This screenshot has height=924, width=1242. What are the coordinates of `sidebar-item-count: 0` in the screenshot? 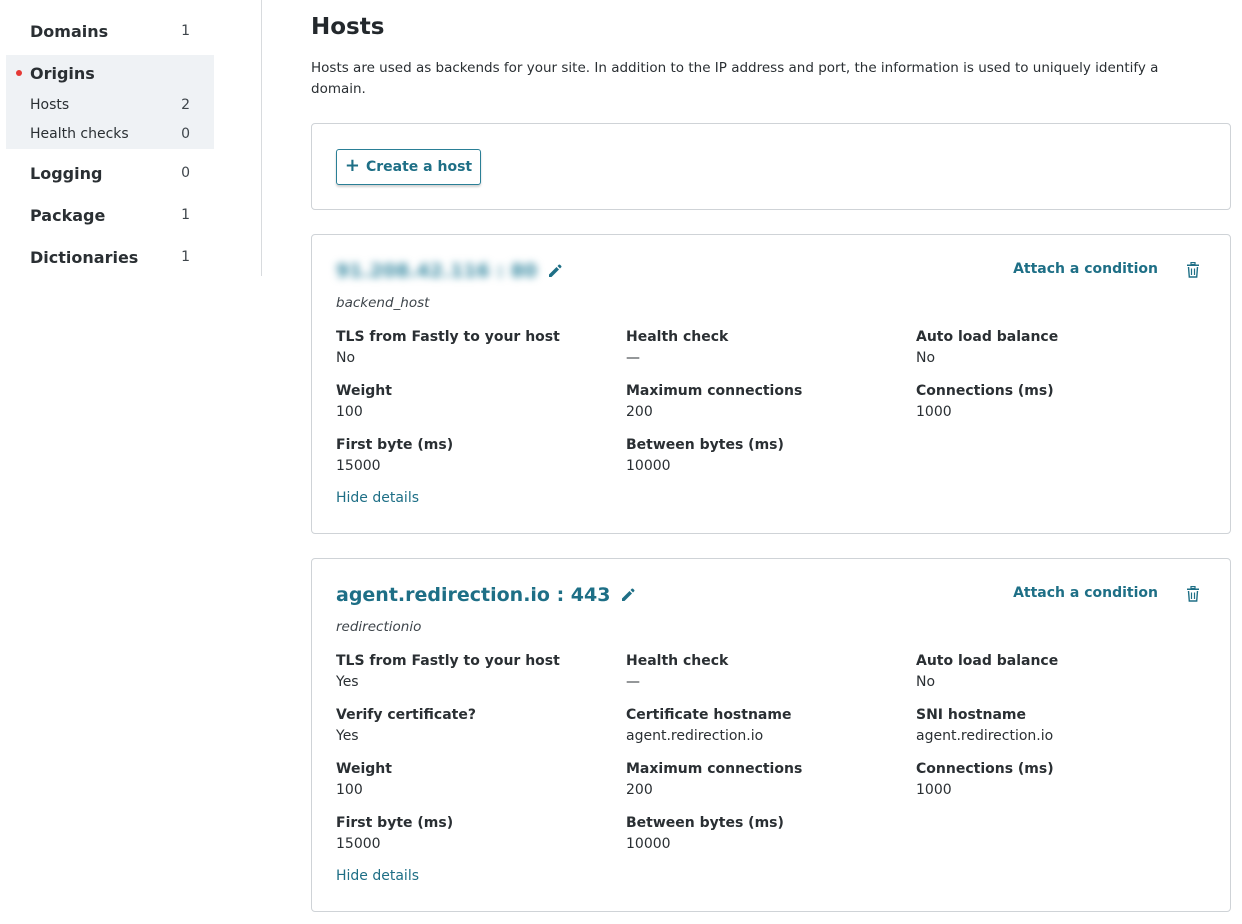 It's located at (185, 173).